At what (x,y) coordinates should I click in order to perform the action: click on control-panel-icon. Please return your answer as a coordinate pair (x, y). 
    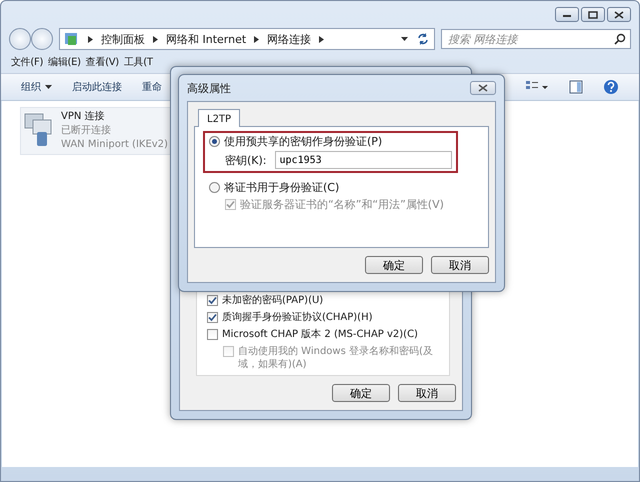
    Looking at the image, I should click on (72, 39).